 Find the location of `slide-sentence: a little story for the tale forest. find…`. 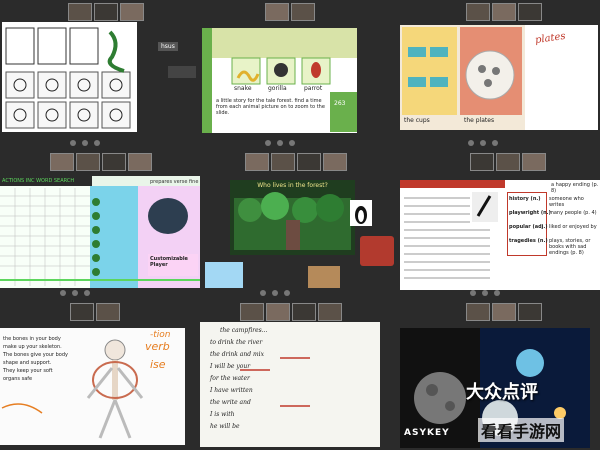

slide-sentence: a little story for the tale forest. find… is located at coordinates (270, 107).